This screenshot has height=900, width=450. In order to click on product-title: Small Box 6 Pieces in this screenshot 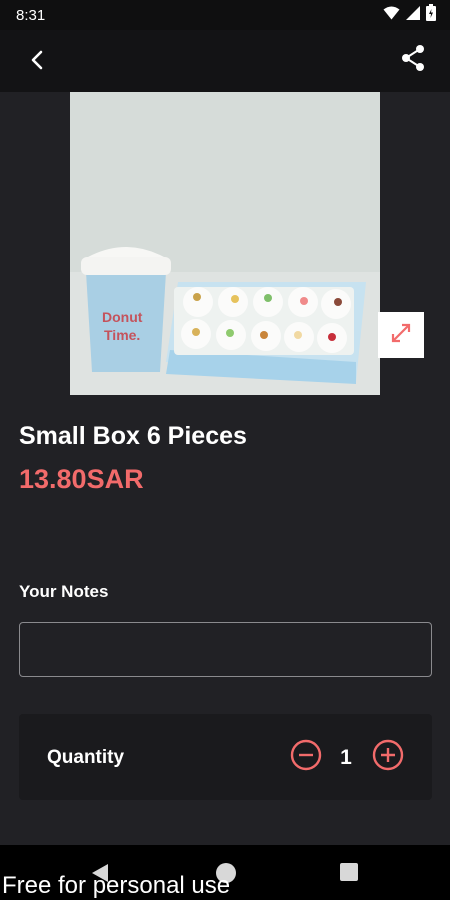, I will do `click(133, 436)`.